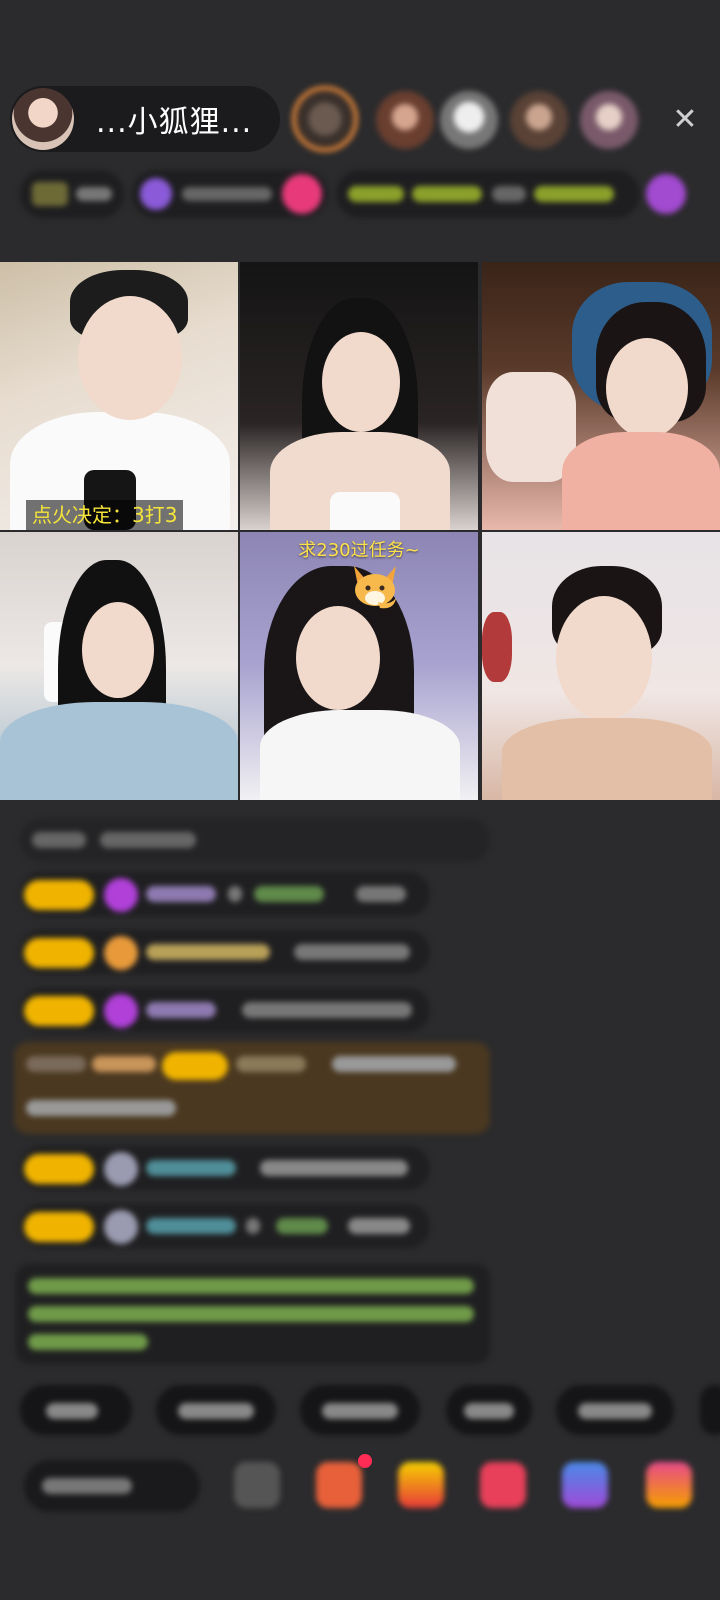 The height and width of the screenshot is (1600, 720). What do you see at coordinates (43, 119) in the screenshot?
I see `host-avatar` at bounding box center [43, 119].